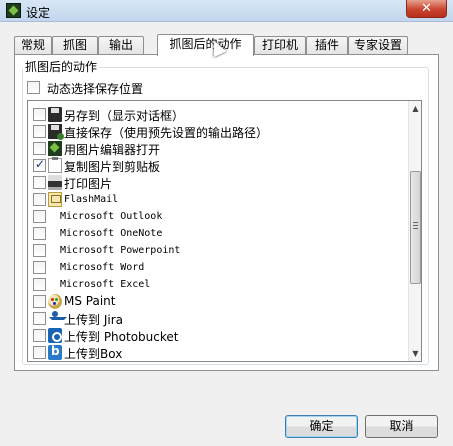  Describe the element at coordinates (218, 199) in the screenshot. I see `action-item: FlashMail` at that location.